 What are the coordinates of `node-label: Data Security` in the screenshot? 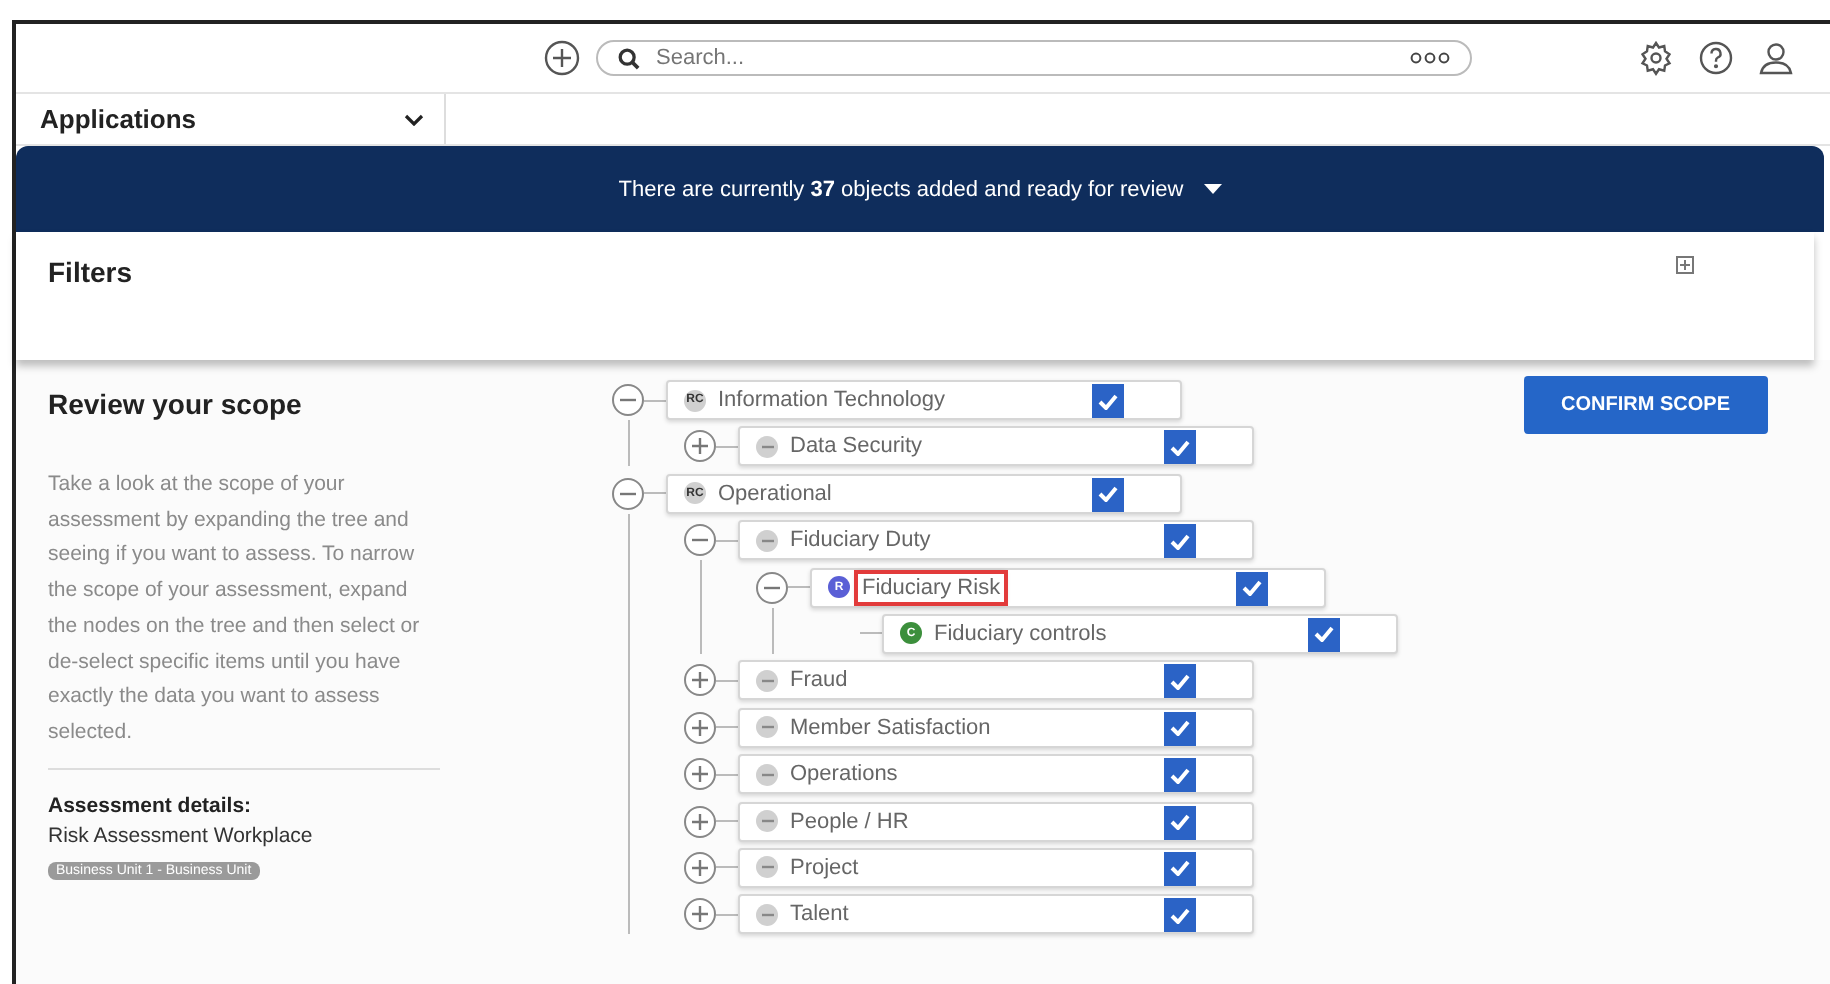 It's located at (856, 446).